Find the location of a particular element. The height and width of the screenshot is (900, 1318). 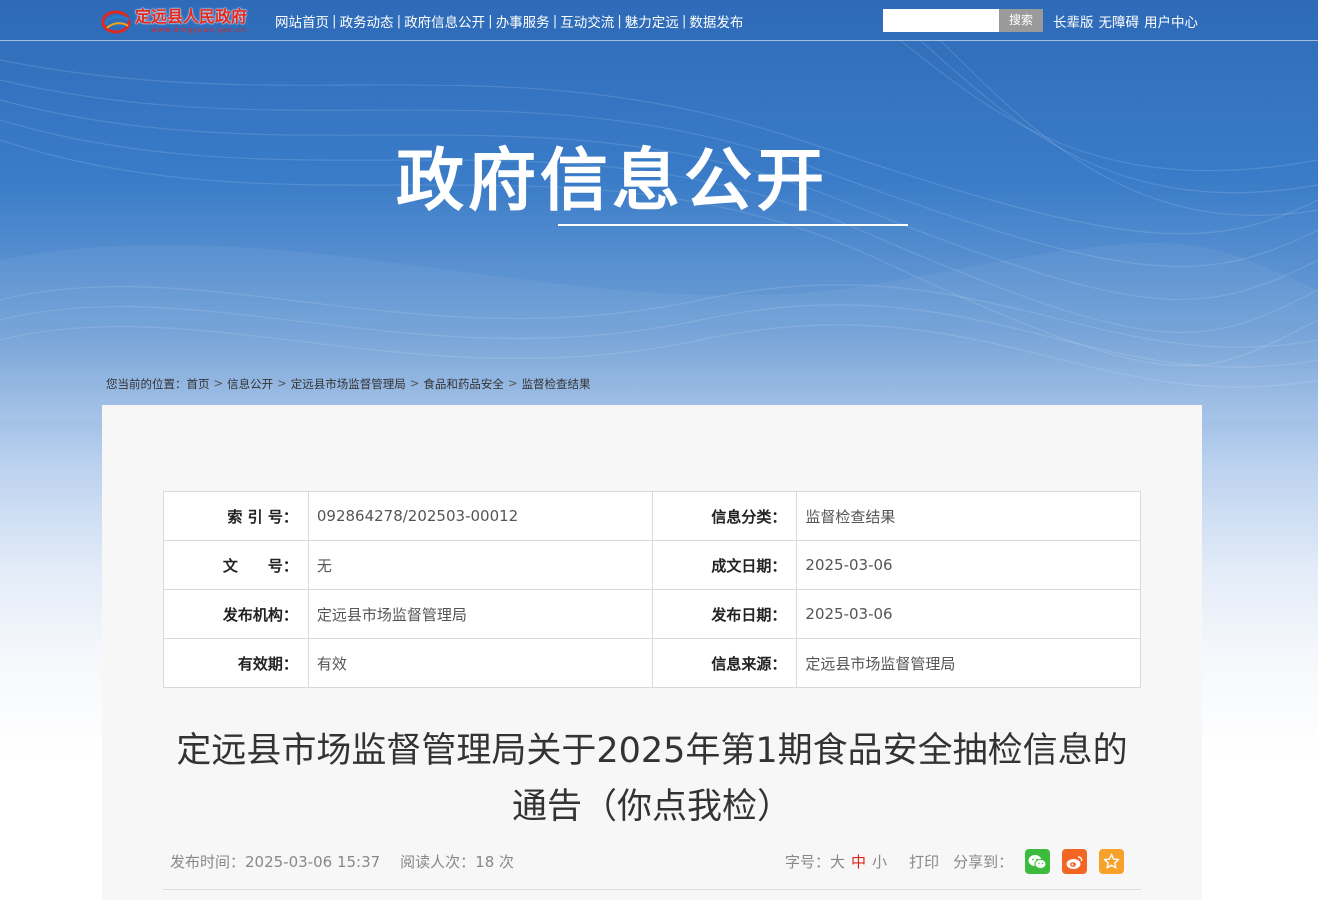

top-links: 长辈版 无障碍 用户中心 is located at coordinates (1125, 21).